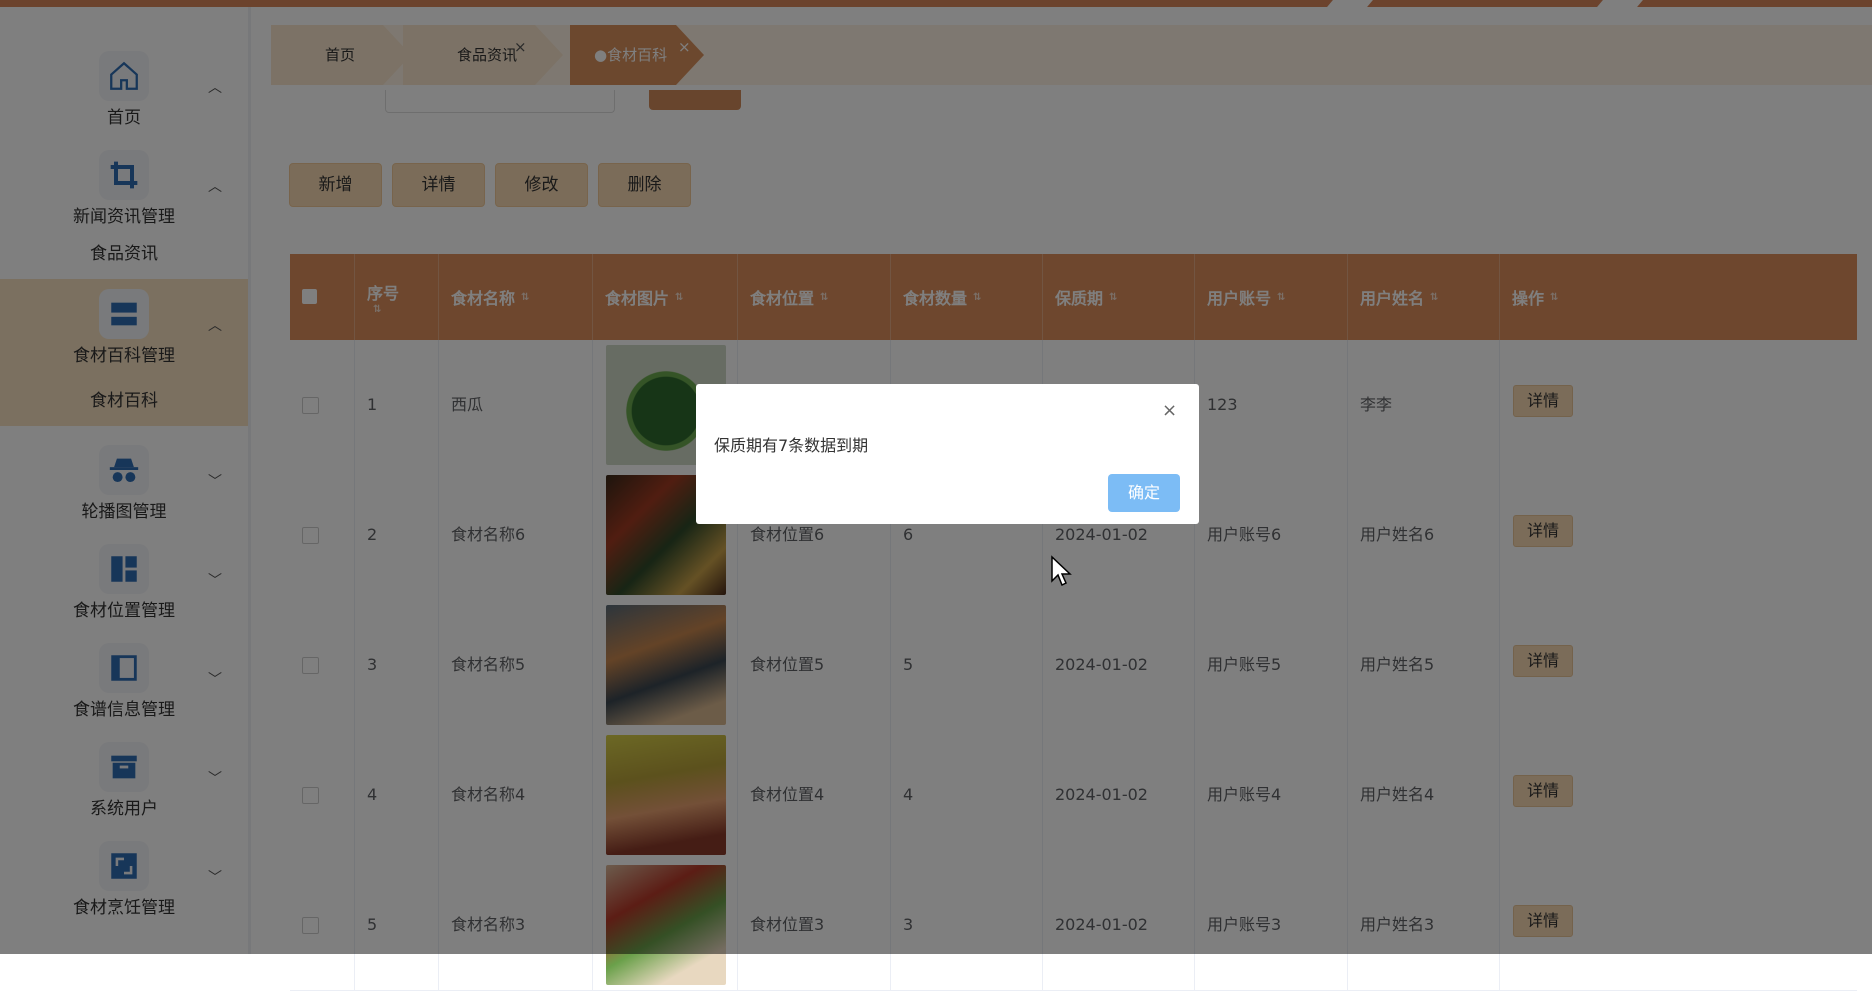 The height and width of the screenshot is (991, 1872). Describe the element at coordinates (1144, 493) in the screenshot. I see `confirm-button: 确定` at that location.